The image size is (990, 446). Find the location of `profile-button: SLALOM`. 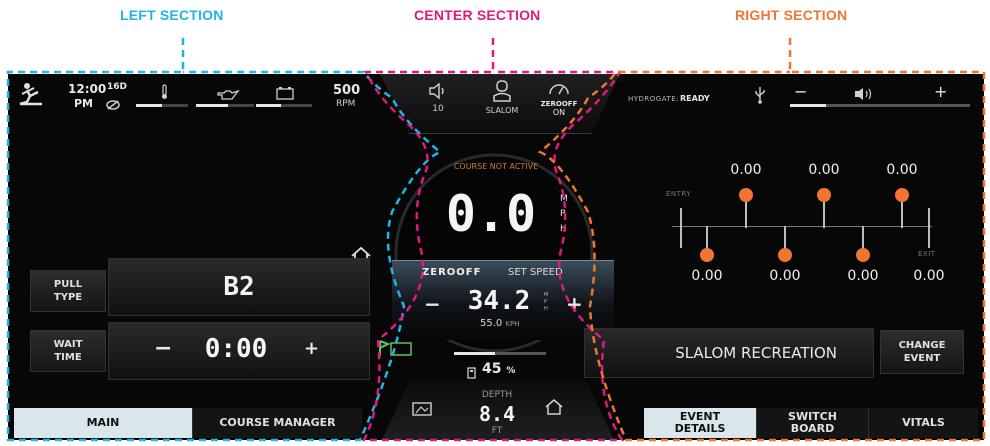

profile-button: SLALOM is located at coordinates (502, 97).